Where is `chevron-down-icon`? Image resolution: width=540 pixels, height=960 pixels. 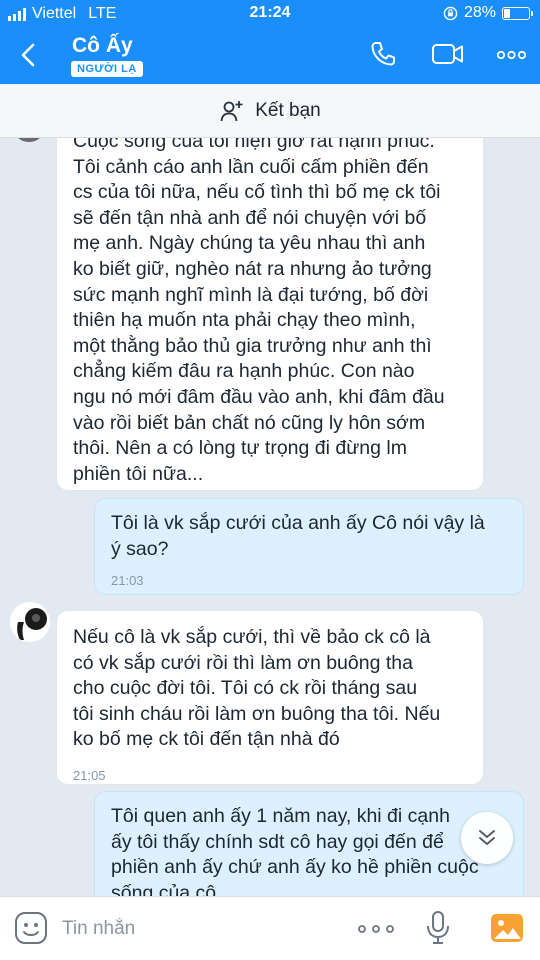
chevron-down-icon is located at coordinates (487, 837).